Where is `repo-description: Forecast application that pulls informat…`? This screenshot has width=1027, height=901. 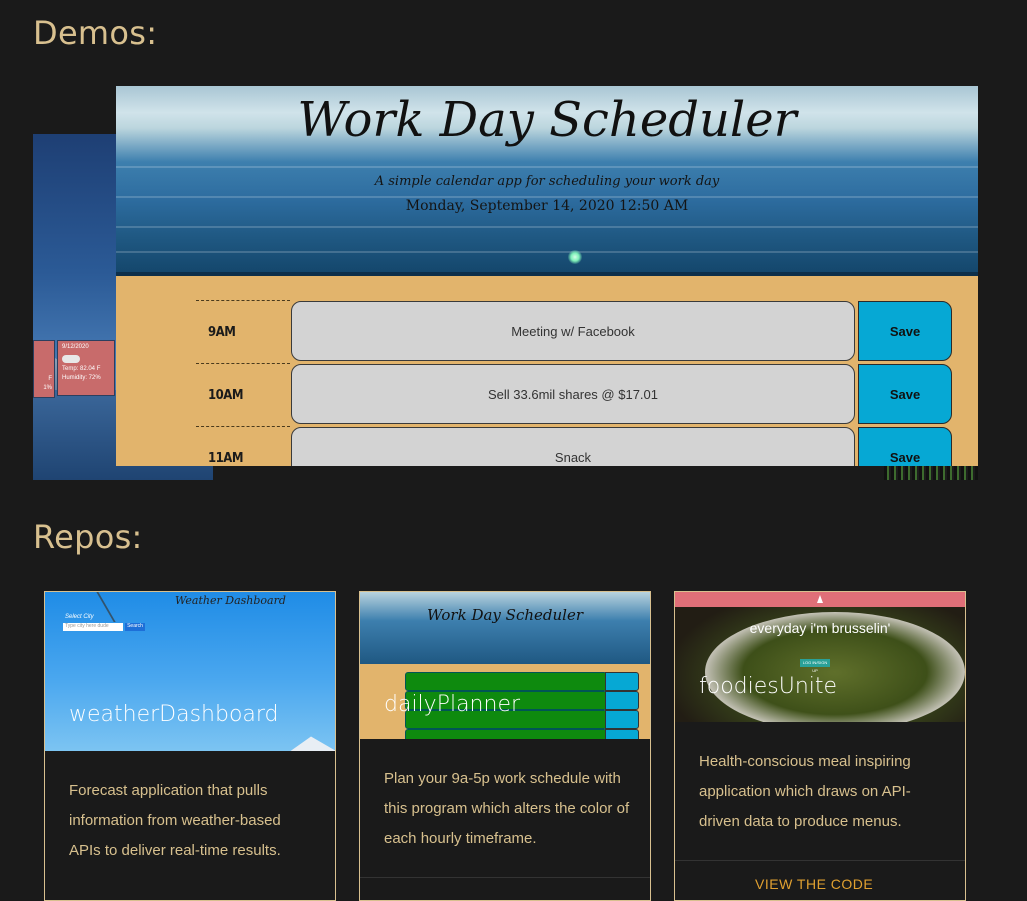 repo-description: Forecast application that pulls informat… is located at coordinates (175, 820).